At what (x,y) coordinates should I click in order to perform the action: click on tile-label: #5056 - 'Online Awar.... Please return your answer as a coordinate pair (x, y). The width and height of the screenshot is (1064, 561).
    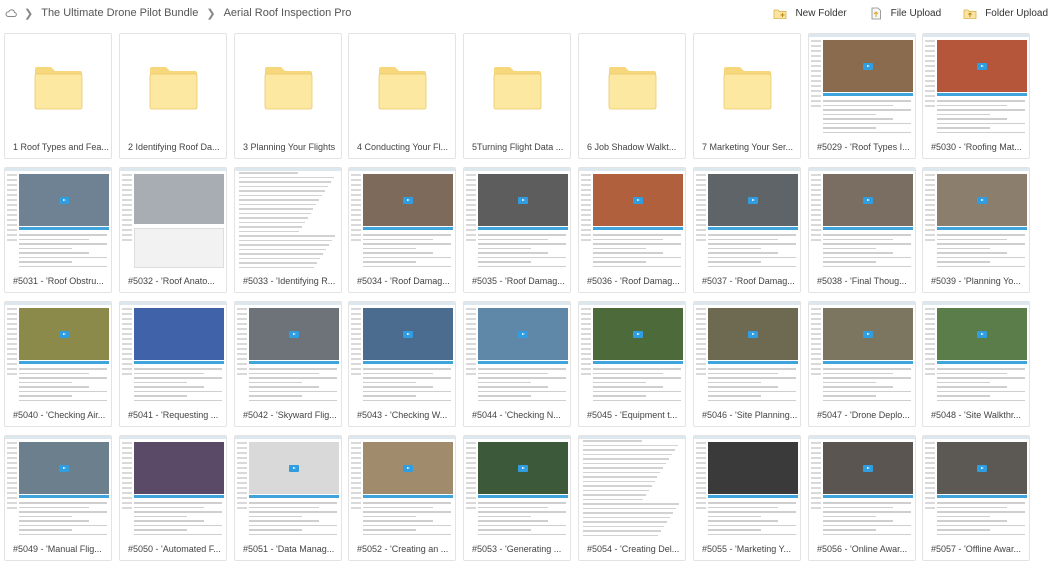
    Looking at the image, I should click on (862, 549).